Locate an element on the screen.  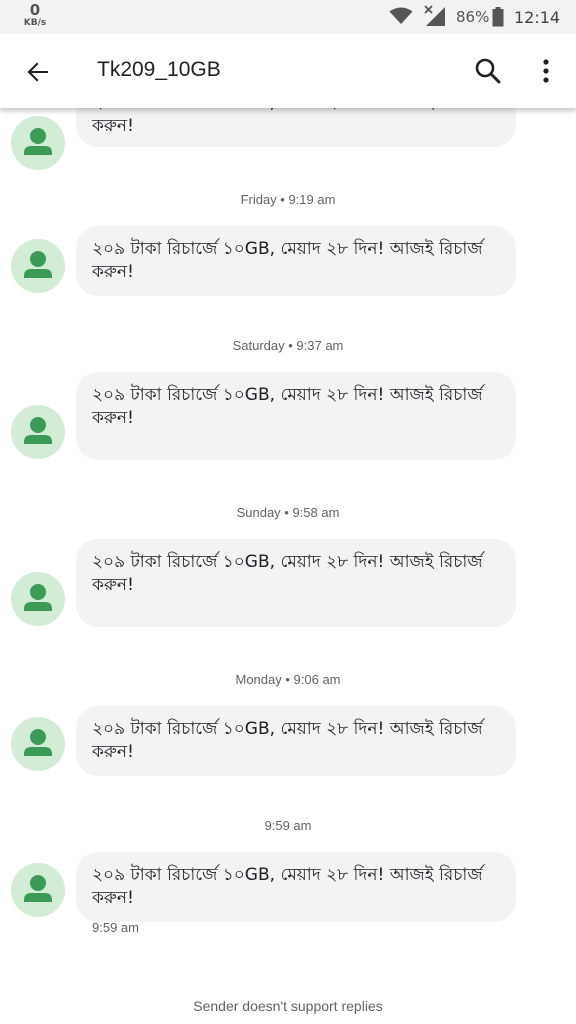
battery-percent: 86% is located at coordinates (473, 17).